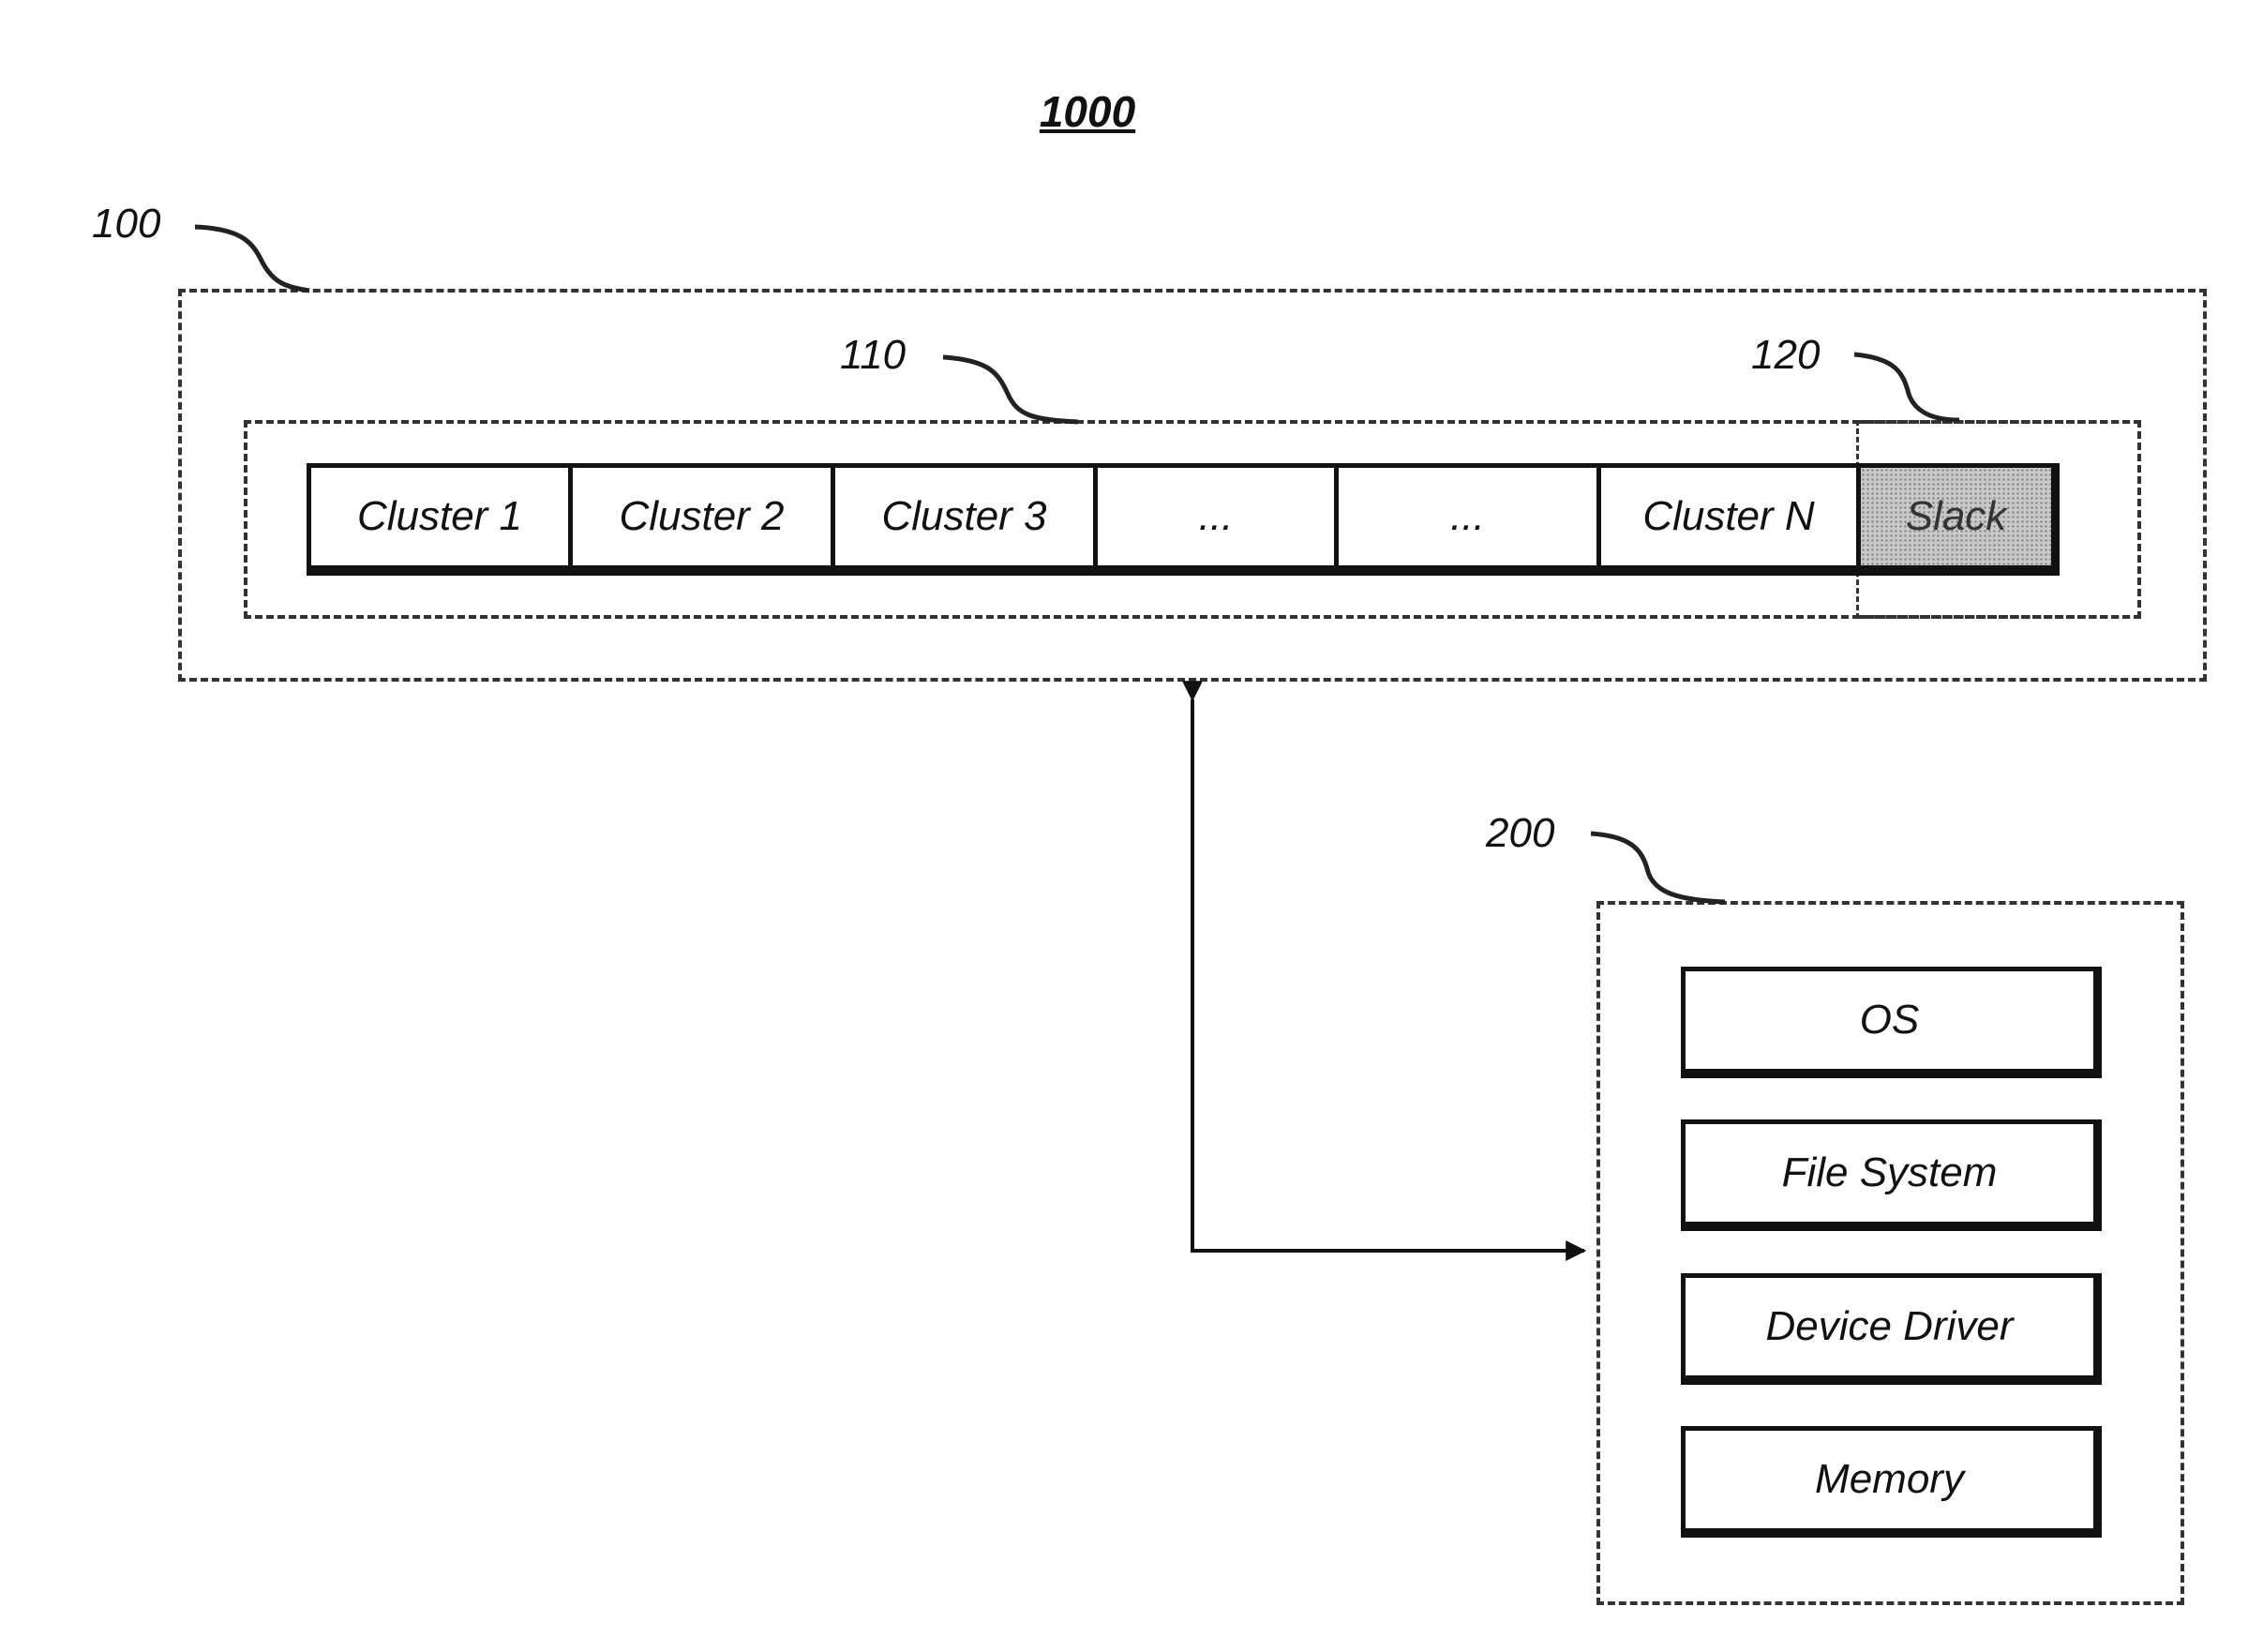 This screenshot has width=2263, height=1652. I want to click on connection-arrow, so click(1384, 971).